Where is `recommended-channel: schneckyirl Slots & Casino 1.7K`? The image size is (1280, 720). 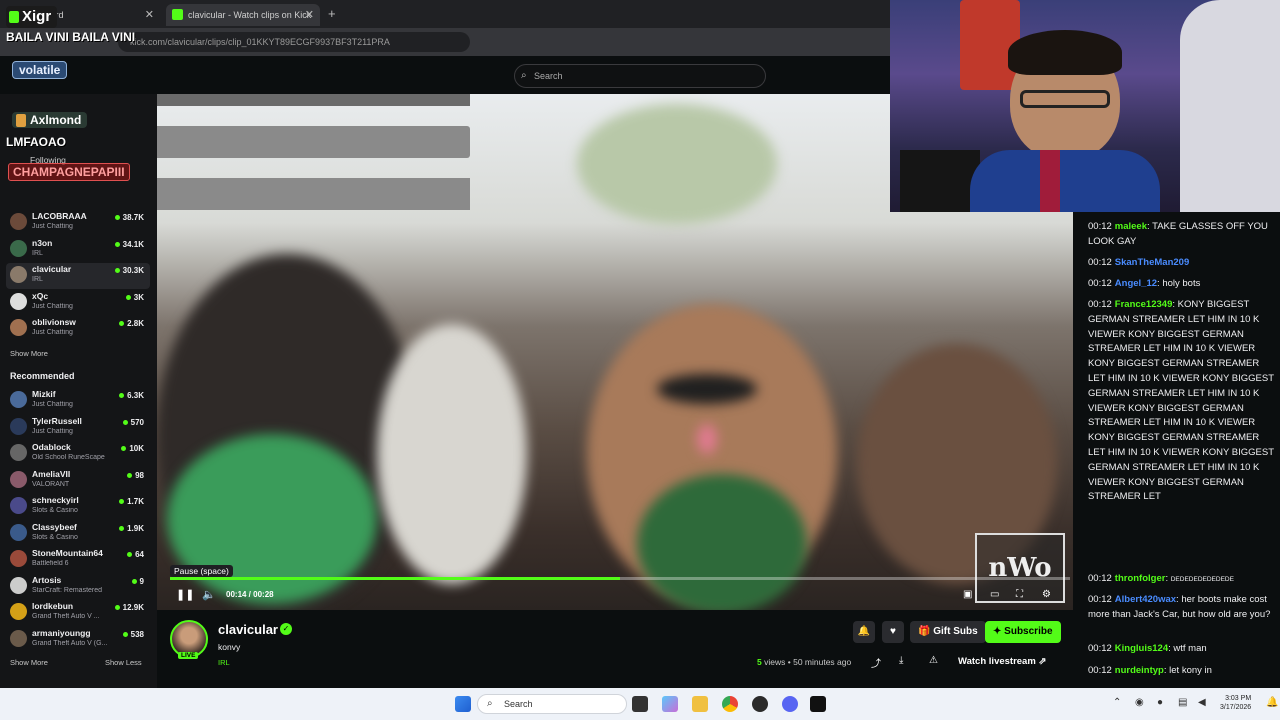 recommended-channel: schneckyirl Slots & Casino 1.7K is located at coordinates (80, 507).